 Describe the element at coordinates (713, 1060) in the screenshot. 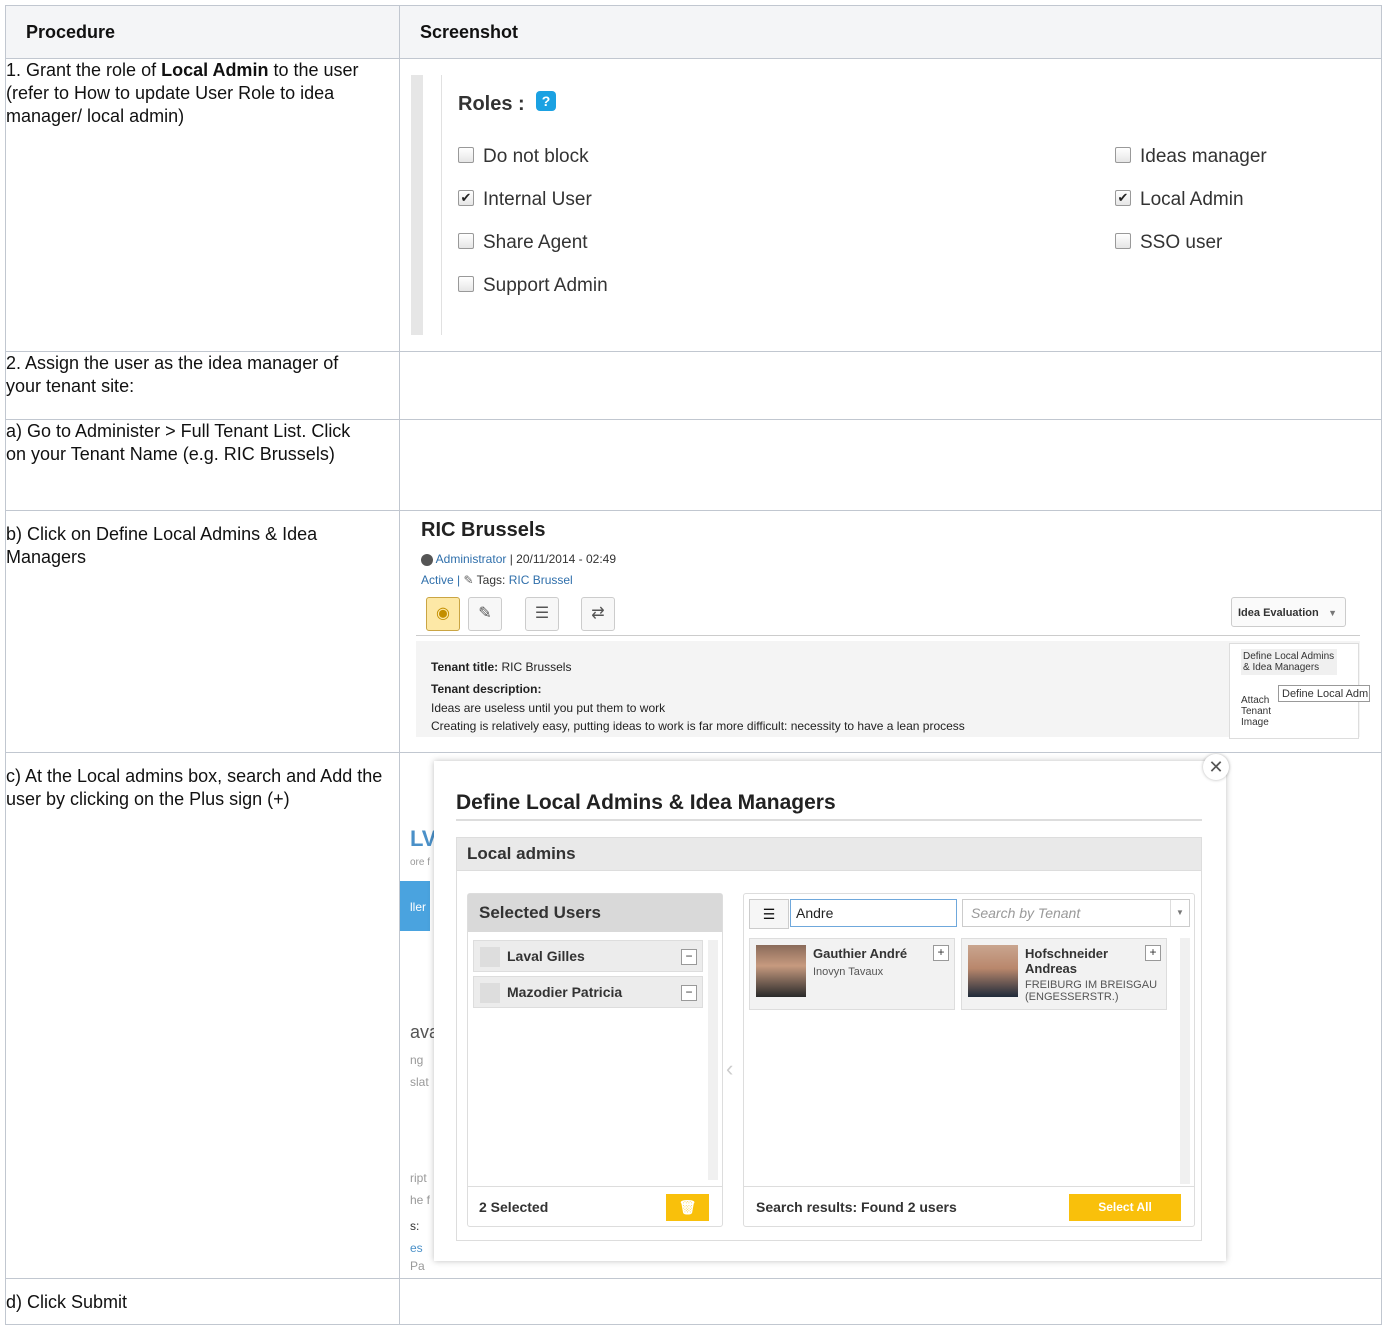

I see `selected-scrollbar` at that location.